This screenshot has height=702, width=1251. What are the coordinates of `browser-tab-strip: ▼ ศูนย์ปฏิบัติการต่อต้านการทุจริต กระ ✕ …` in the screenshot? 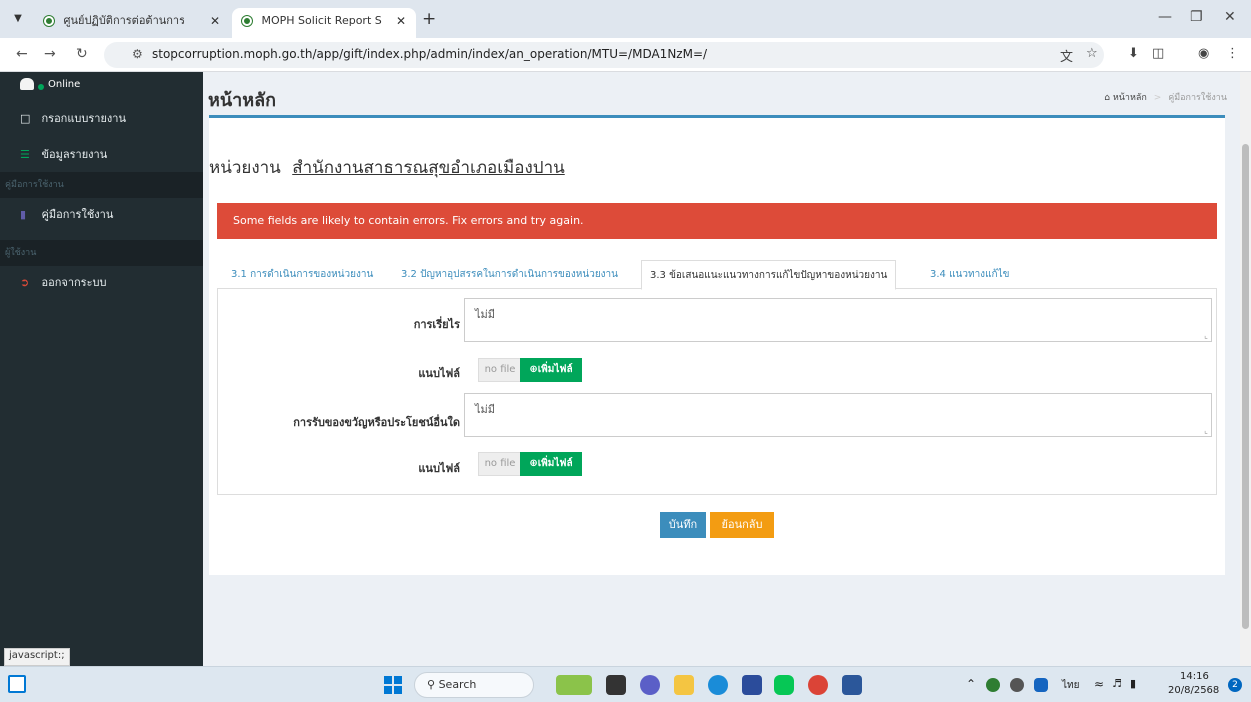 It's located at (625, 19).